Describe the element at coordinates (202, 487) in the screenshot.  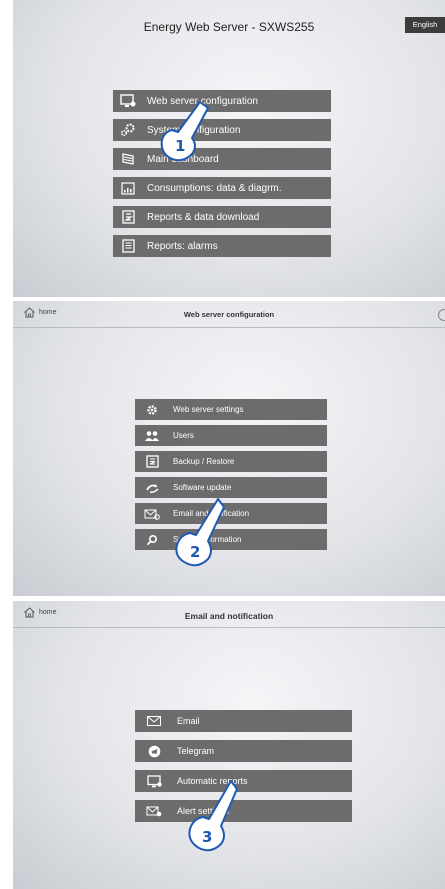
I see `menu-item-label: Software update` at that location.